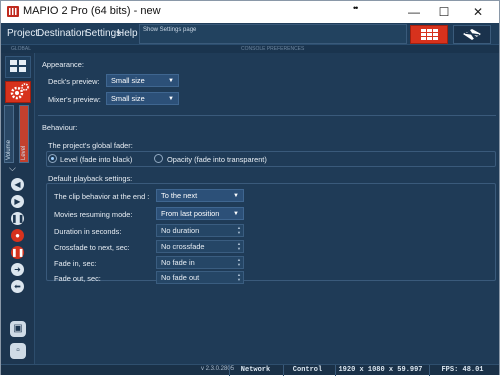  What do you see at coordinates (75, 263) in the screenshot?
I see `fade-in-label: Fade in, sec:` at bounding box center [75, 263].